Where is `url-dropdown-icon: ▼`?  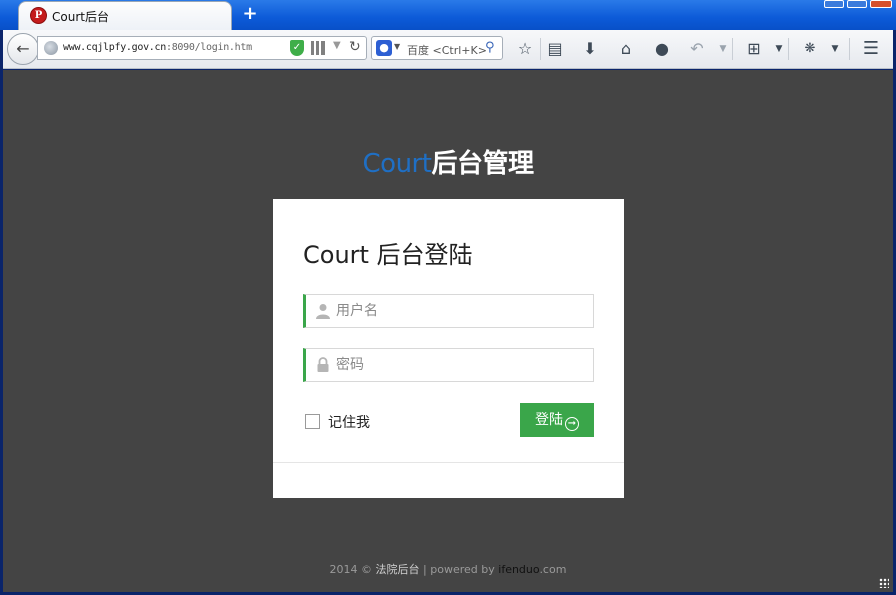
url-dropdown-icon: ▼ is located at coordinates (337, 45).